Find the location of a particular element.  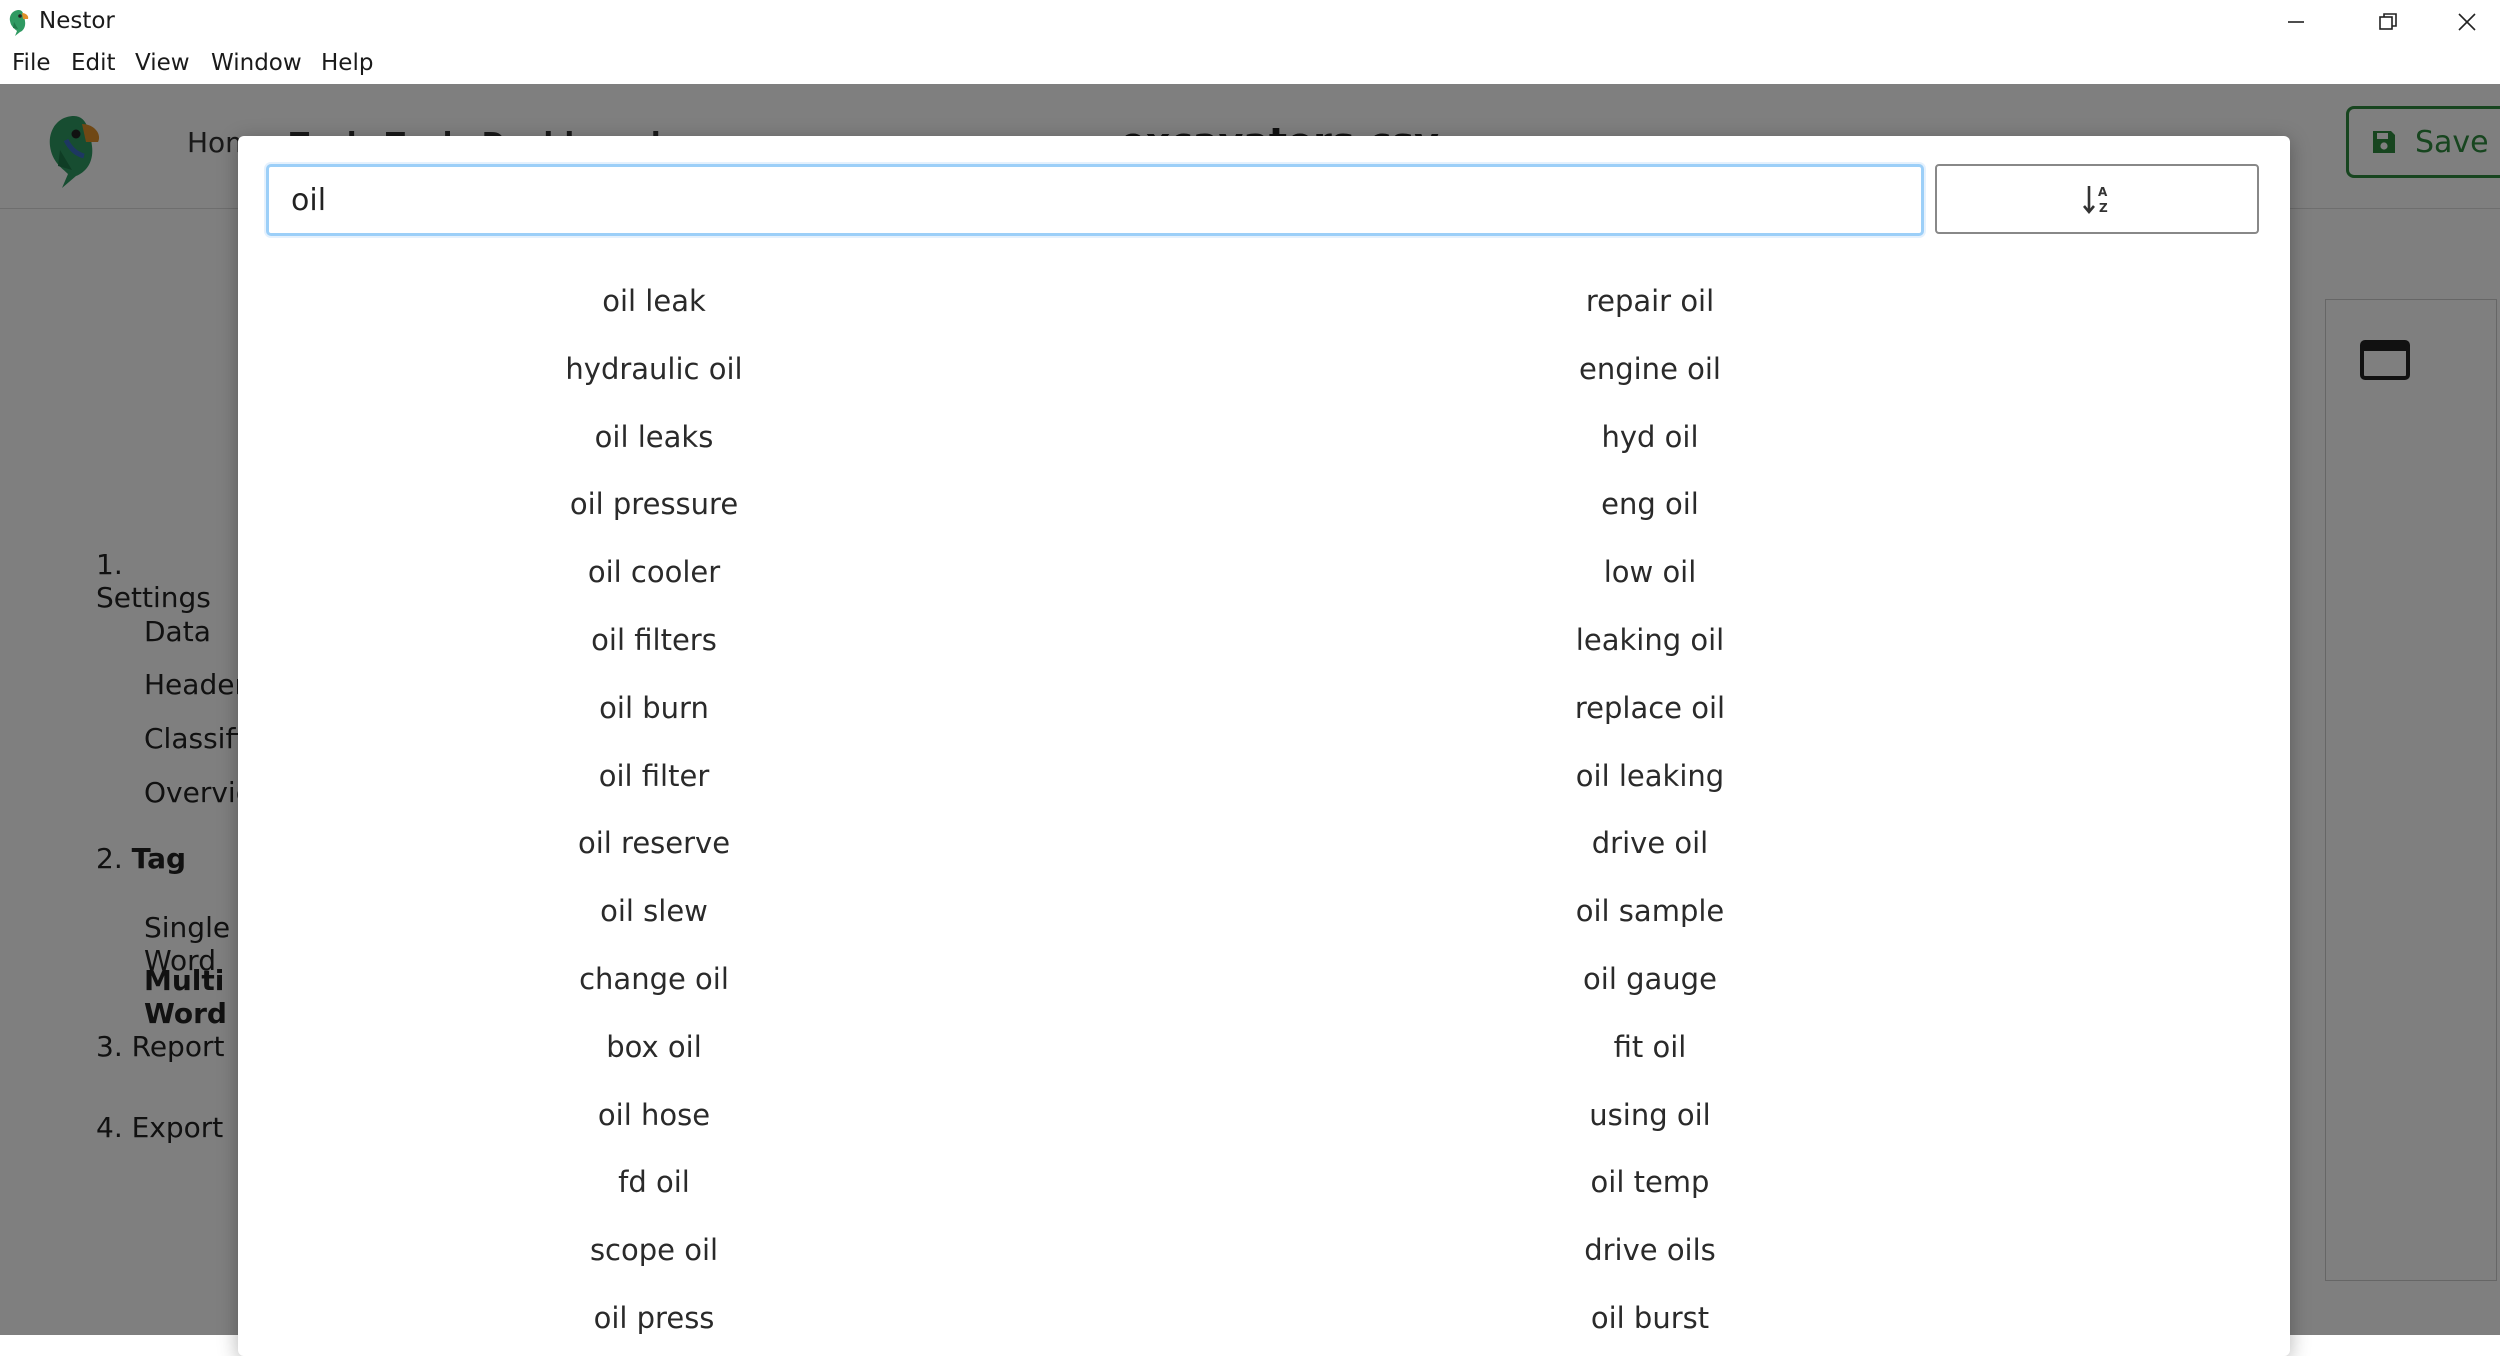

term-item: oil gauge is located at coordinates (1650, 979).